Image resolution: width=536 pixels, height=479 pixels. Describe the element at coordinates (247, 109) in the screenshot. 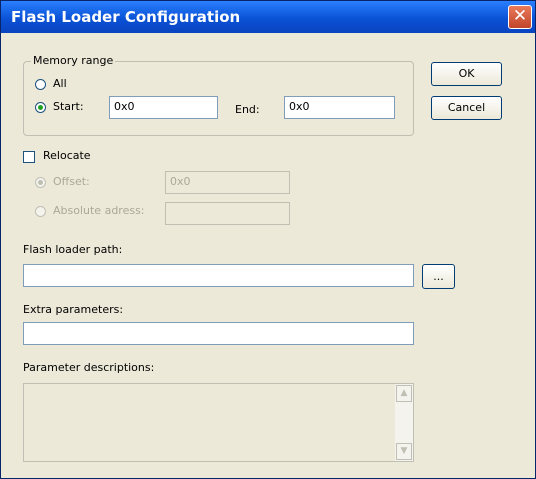

I see `end-label: End:` at that location.